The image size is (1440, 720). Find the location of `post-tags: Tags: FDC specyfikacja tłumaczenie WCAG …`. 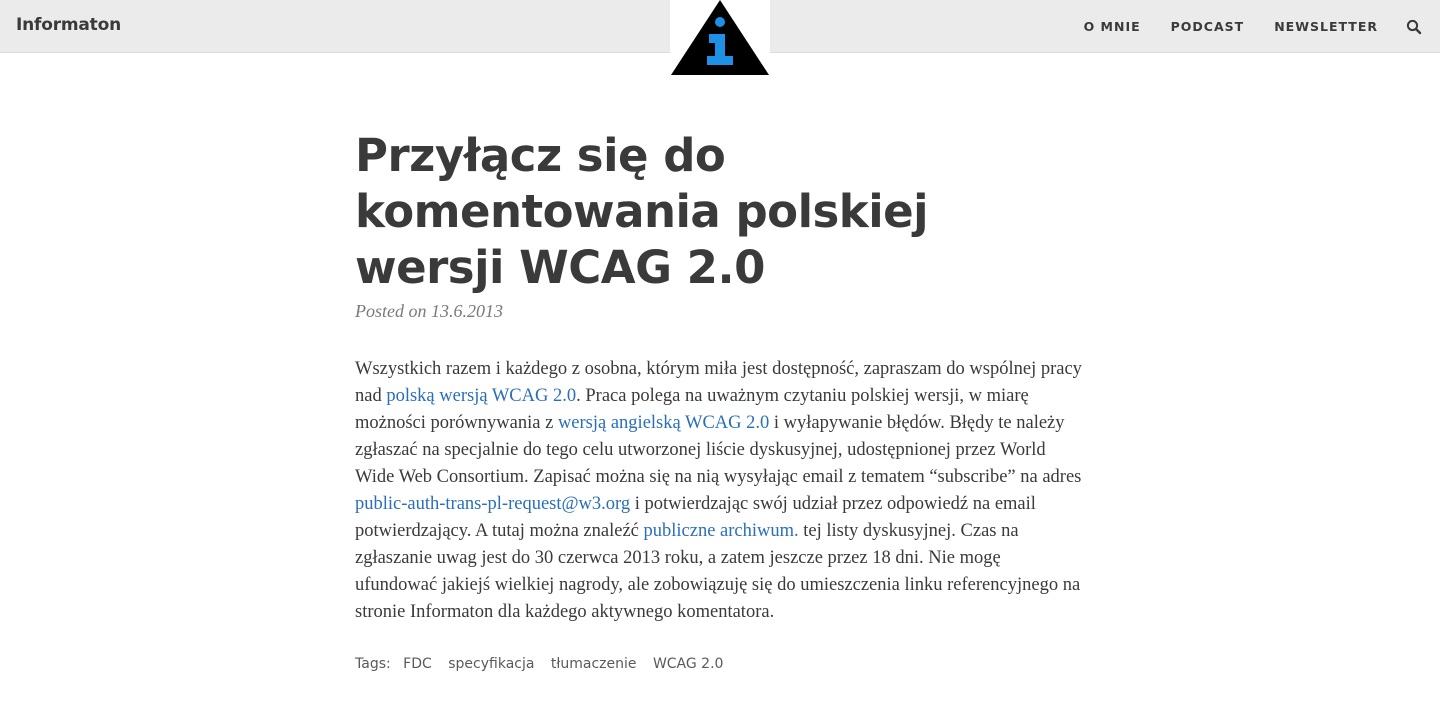

post-tags: Tags: FDC specyfikacja tłumaczenie WCAG … is located at coordinates (720, 664).